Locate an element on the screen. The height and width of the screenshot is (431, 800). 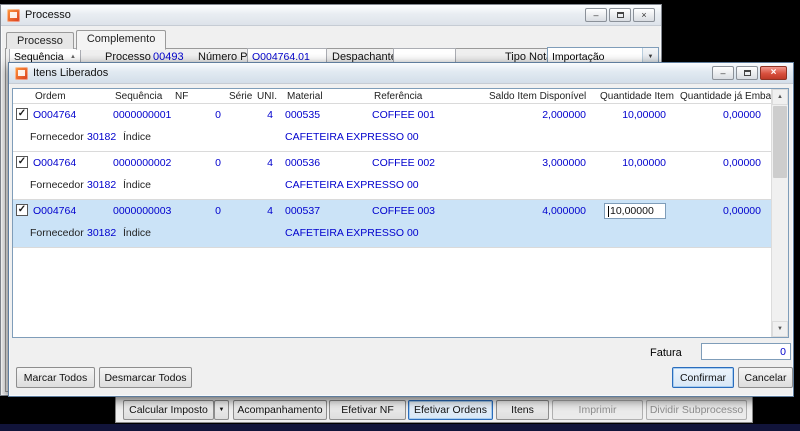
efetivar-nf-button: Efetivar NF is located at coordinates (367, 410).